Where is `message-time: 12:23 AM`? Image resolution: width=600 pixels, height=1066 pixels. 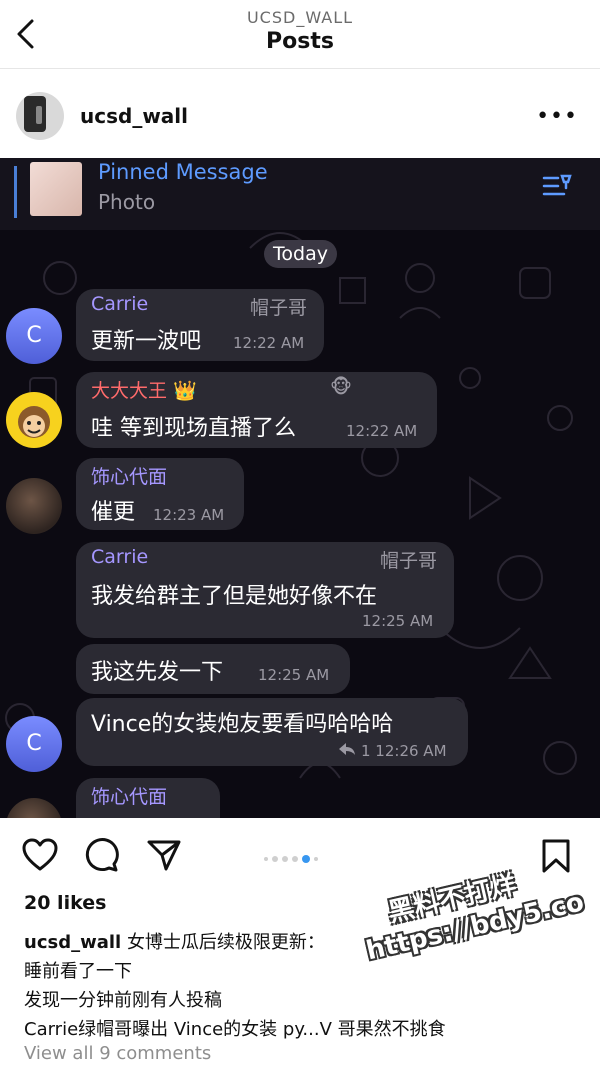
message-time: 12:23 AM is located at coordinates (189, 515).